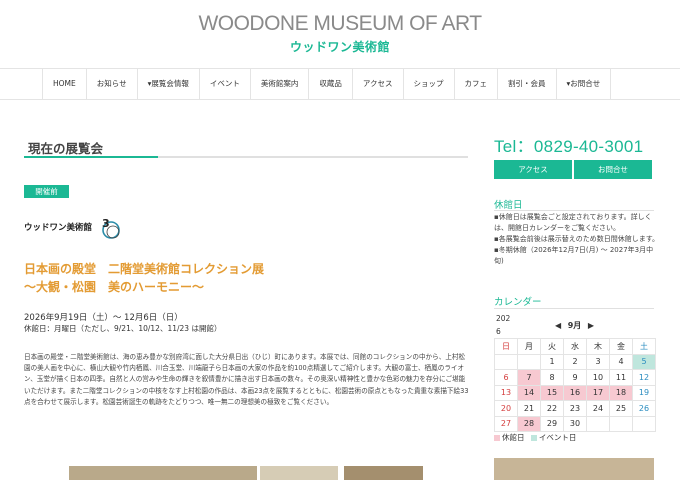 This screenshot has height=480, width=680. What do you see at coordinates (114, 287) in the screenshot?
I see `exhibition-title-line2: 〜大観・松園 美のハーモニー〜` at bounding box center [114, 287].